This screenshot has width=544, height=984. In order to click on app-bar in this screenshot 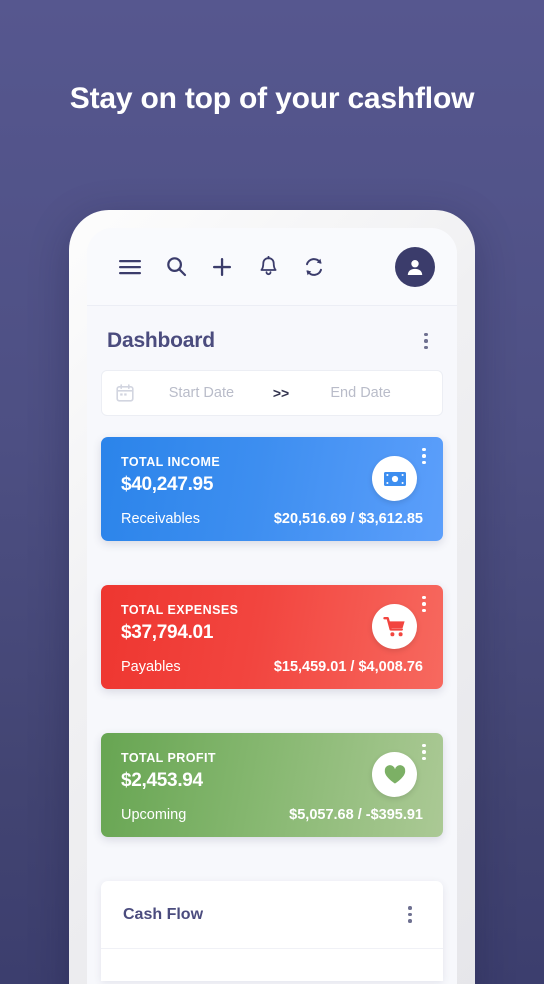, I will do `click(272, 267)`.